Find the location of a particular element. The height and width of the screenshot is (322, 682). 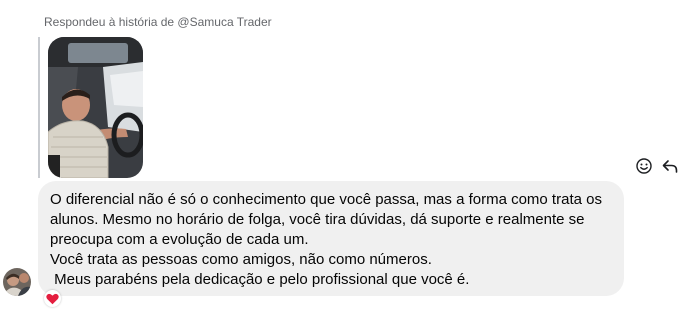

reaction-badge is located at coordinates (52, 298).